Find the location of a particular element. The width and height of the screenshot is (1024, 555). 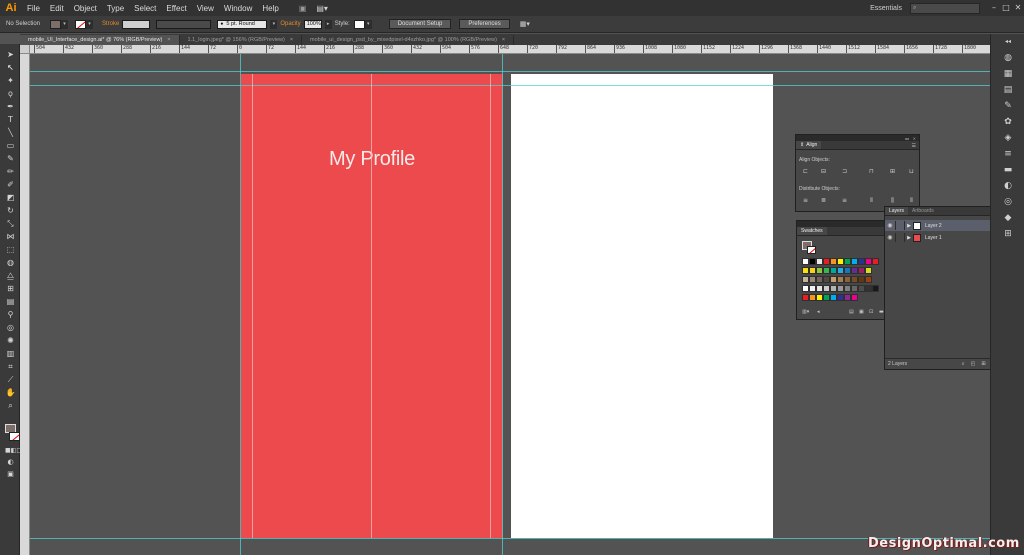

color-panel-icon: ◍ is located at coordinates (1008, 58).